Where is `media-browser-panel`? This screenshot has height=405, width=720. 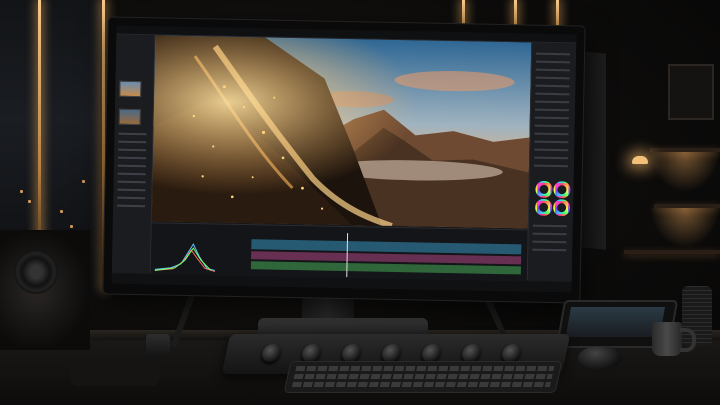
media-browser-panel is located at coordinates (133, 154).